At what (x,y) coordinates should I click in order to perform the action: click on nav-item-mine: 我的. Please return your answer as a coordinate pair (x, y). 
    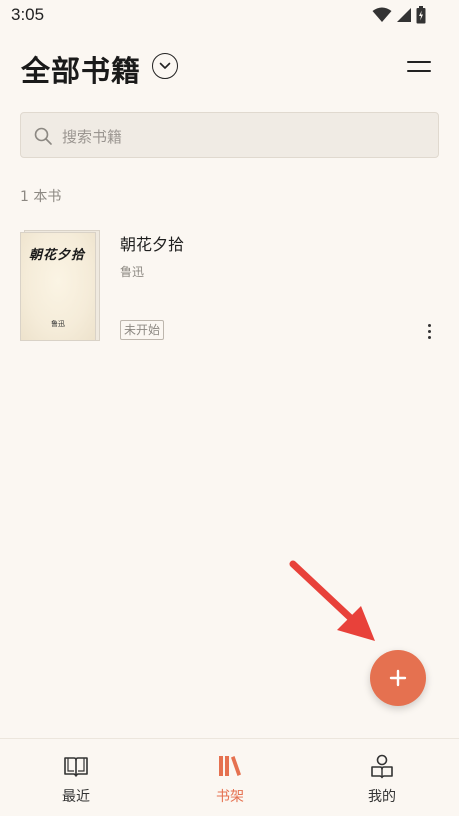
    Looking at the image, I should click on (382, 781).